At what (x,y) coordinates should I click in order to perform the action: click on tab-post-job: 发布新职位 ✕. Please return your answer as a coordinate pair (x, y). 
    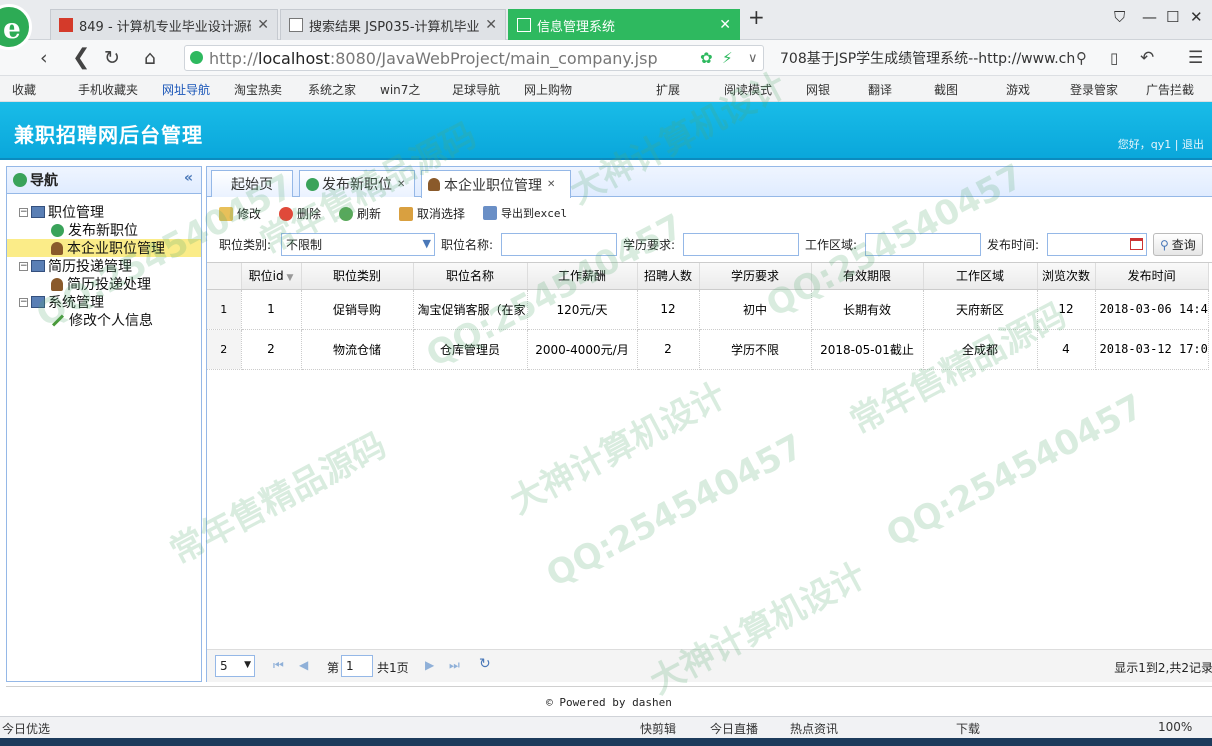
    Looking at the image, I should click on (357, 183).